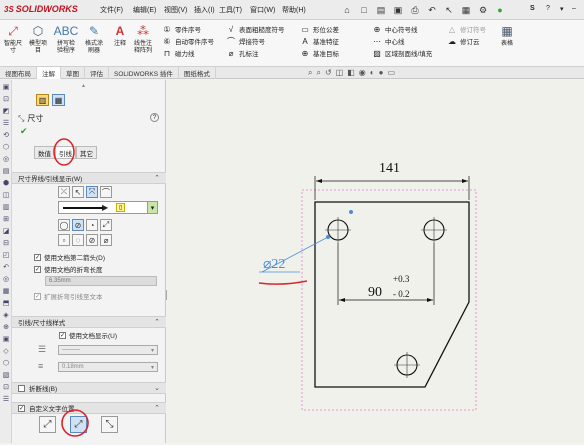 This screenshot has height=445, width=584. What do you see at coordinates (38, 39) in the screenshot?
I see `model-items-button: ⬡ 模型项目` at bounding box center [38, 39].